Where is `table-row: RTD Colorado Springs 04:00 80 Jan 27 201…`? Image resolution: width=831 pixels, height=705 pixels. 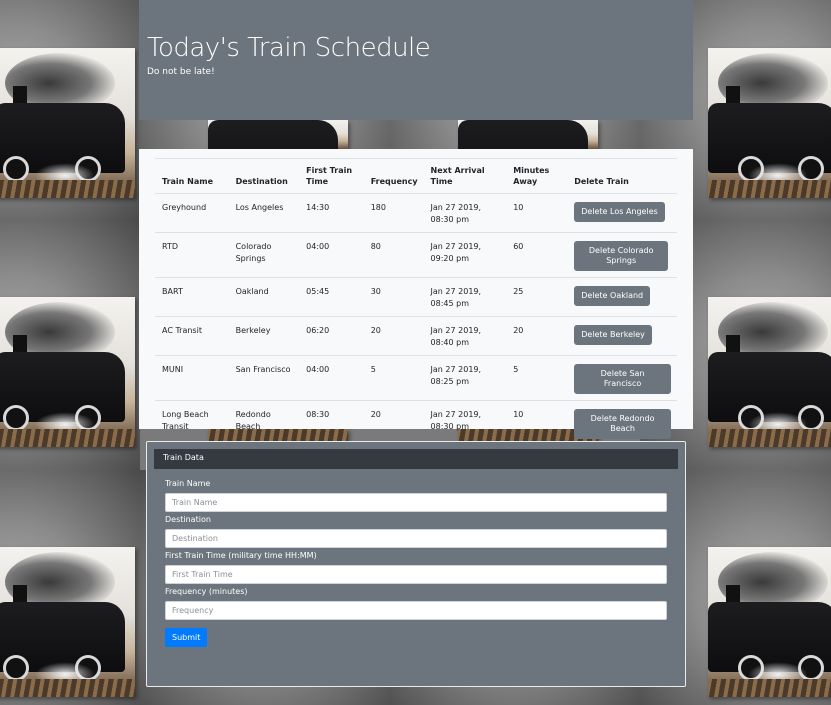 table-row: RTD Colorado Springs 04:00 80 Jan 27 201… is located at coordinates (416, 255).